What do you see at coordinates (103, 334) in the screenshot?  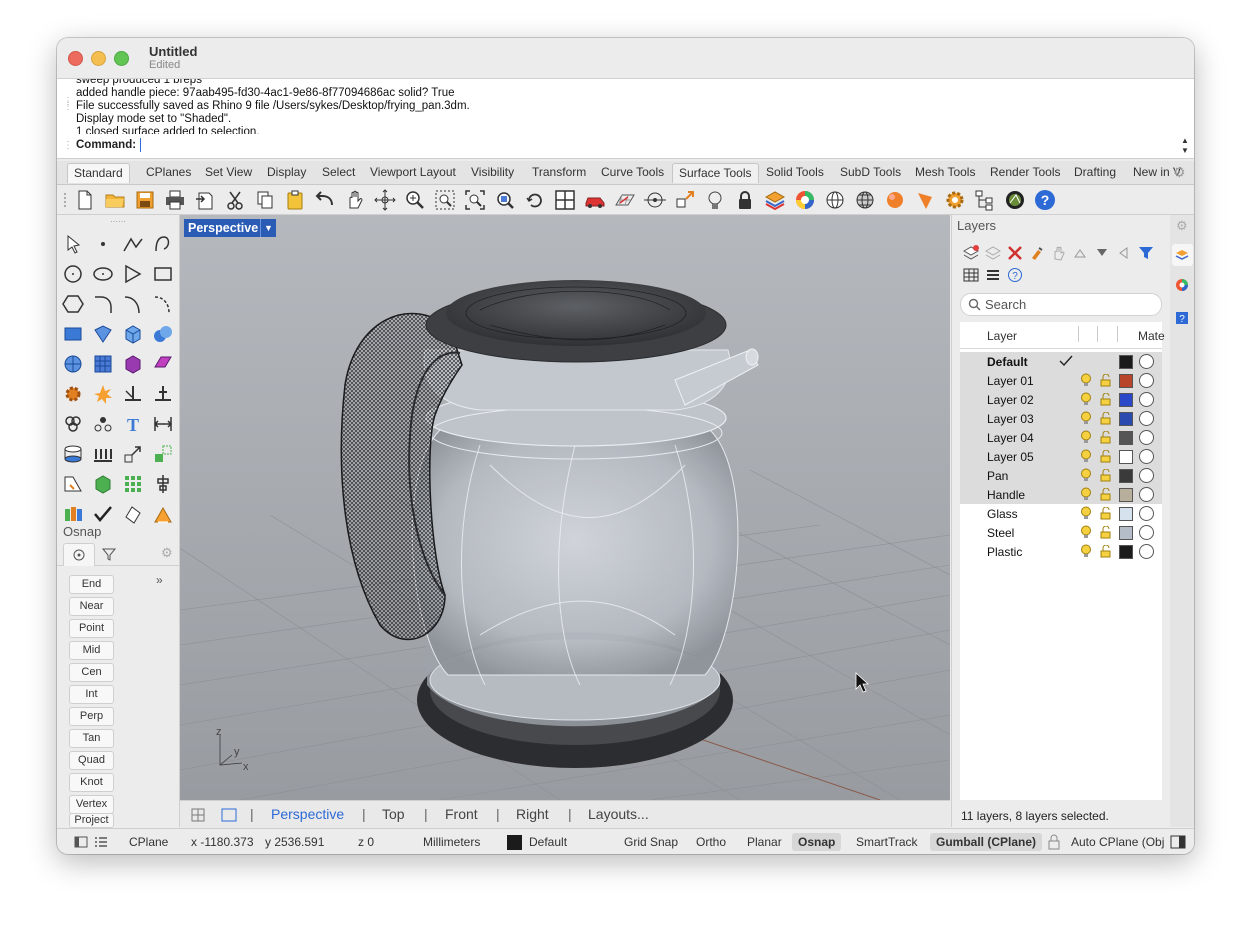 I see `surface-edge-icon` at bounding box center [103, 334].